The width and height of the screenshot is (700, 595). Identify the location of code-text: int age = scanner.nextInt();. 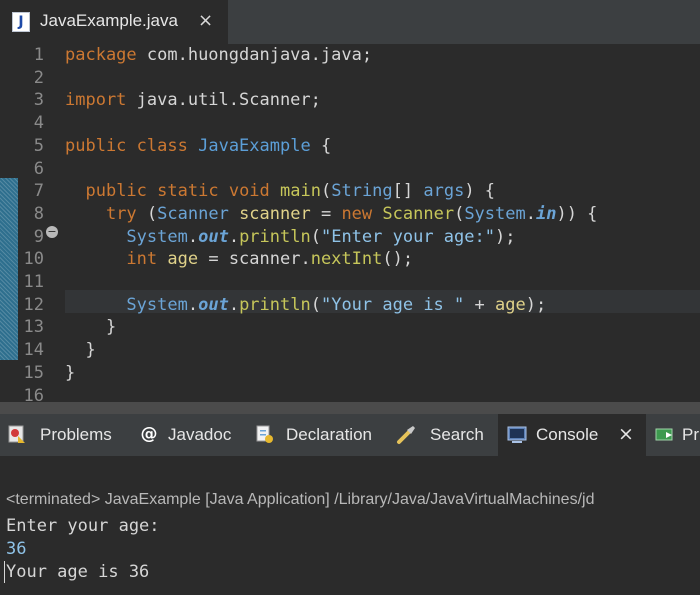
(270, 259).